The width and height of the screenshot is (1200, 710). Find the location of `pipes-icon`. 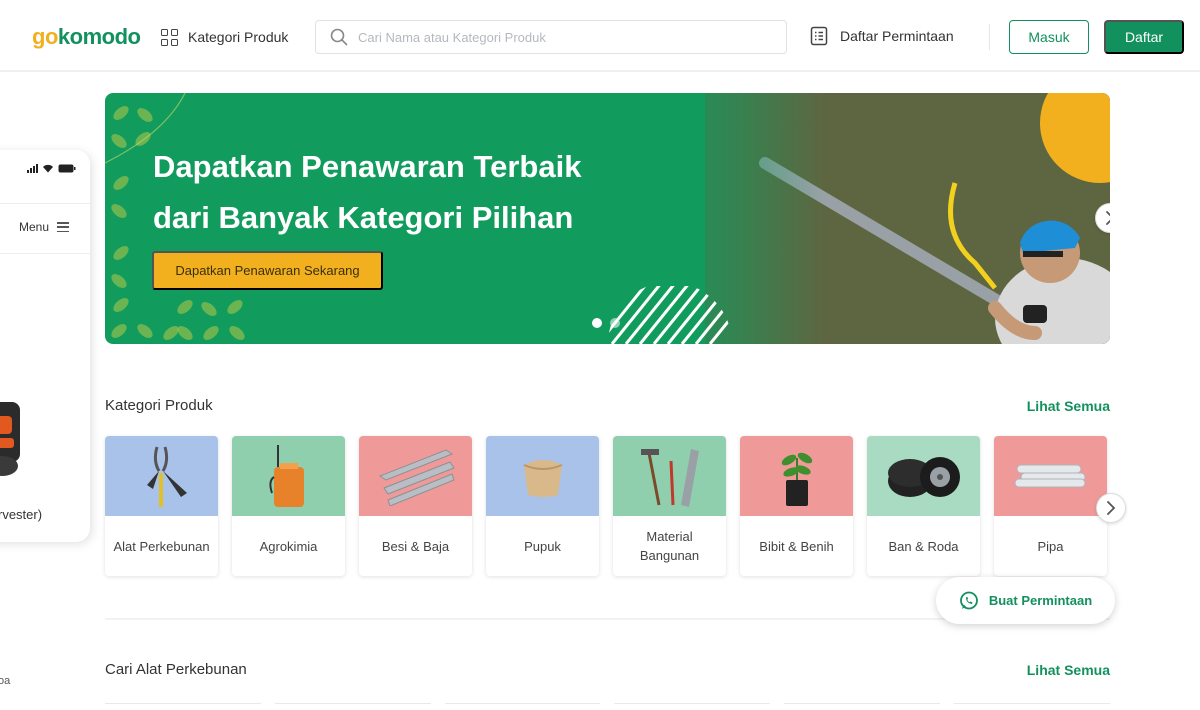

pipes-icon is located at coordinates (1049, 476).